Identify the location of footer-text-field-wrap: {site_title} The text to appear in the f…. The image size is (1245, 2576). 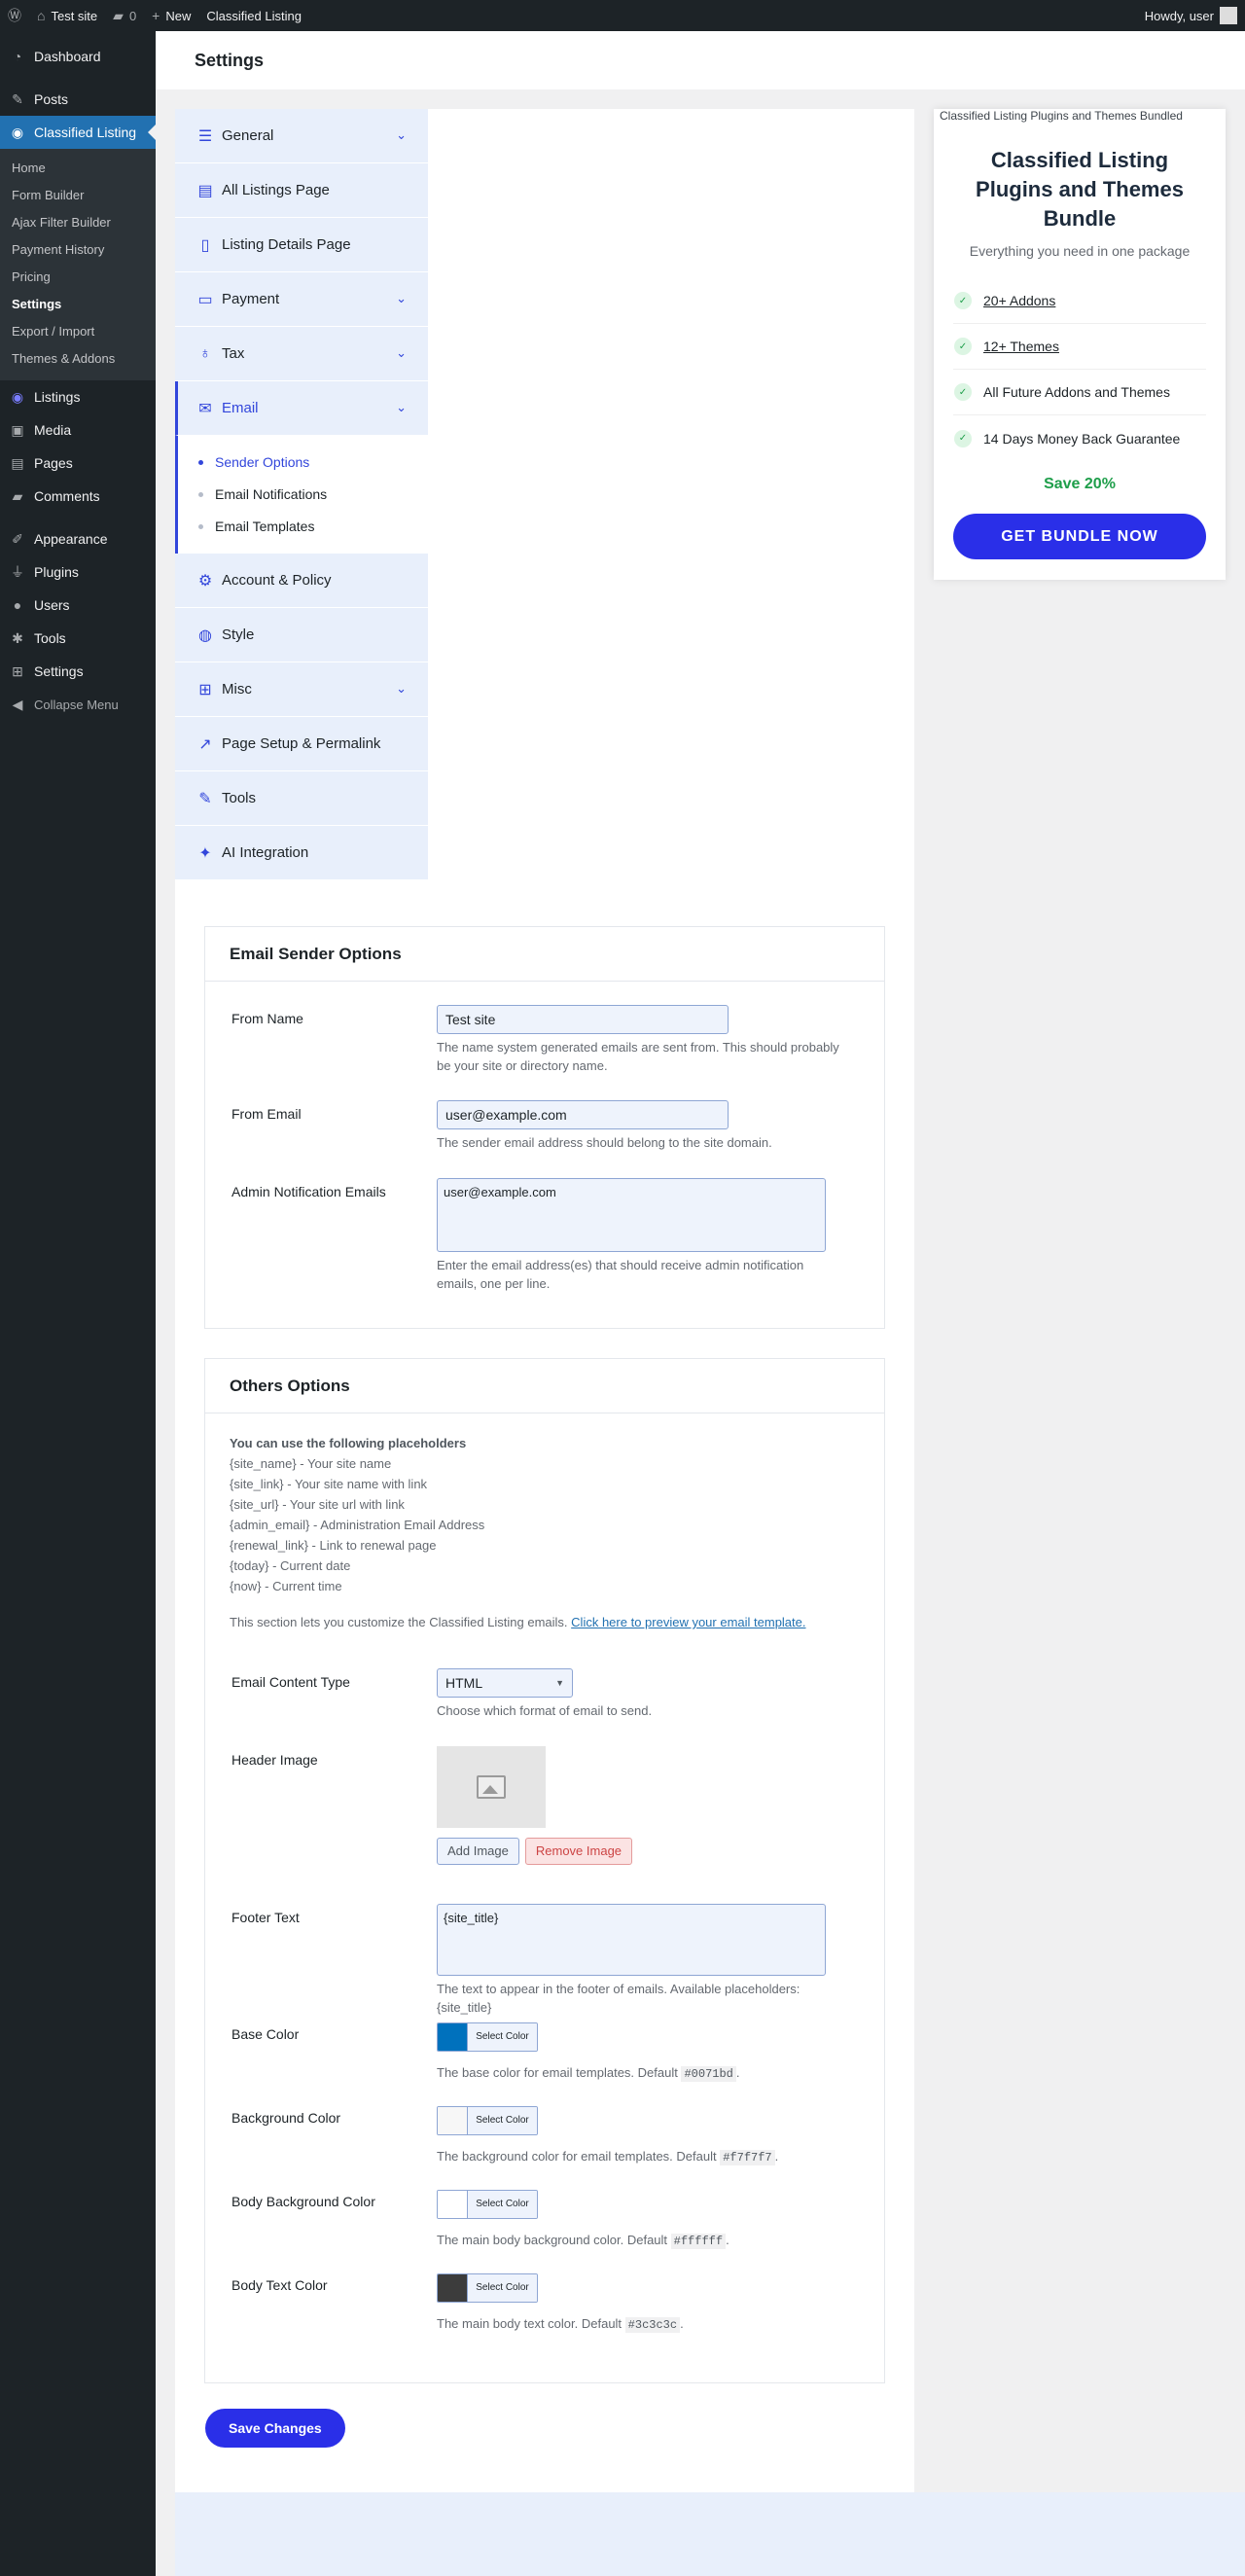
(641, 1960).